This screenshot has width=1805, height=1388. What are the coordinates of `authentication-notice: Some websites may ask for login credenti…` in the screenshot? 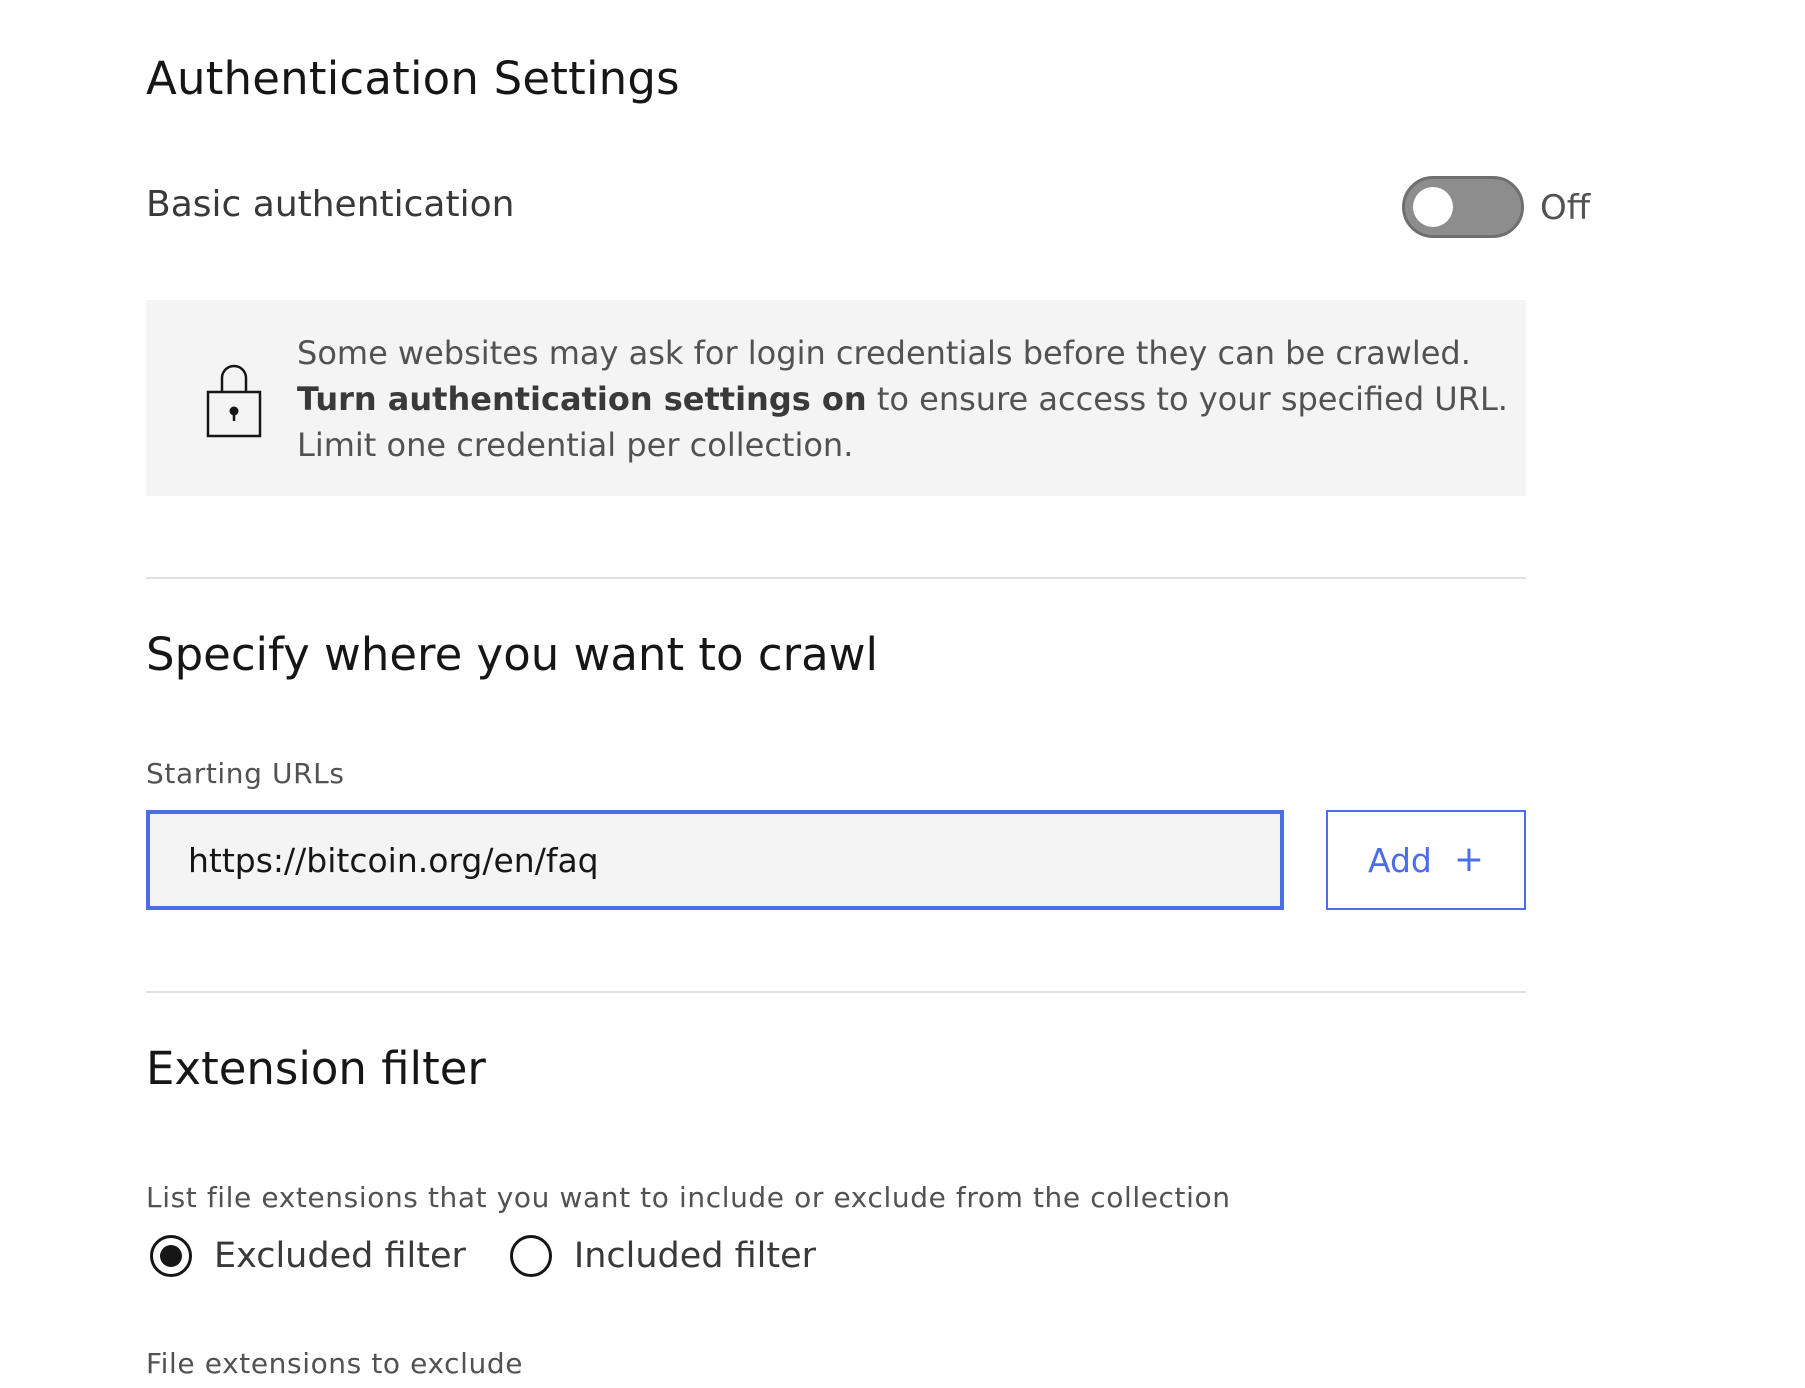 It's located at (836, 398).